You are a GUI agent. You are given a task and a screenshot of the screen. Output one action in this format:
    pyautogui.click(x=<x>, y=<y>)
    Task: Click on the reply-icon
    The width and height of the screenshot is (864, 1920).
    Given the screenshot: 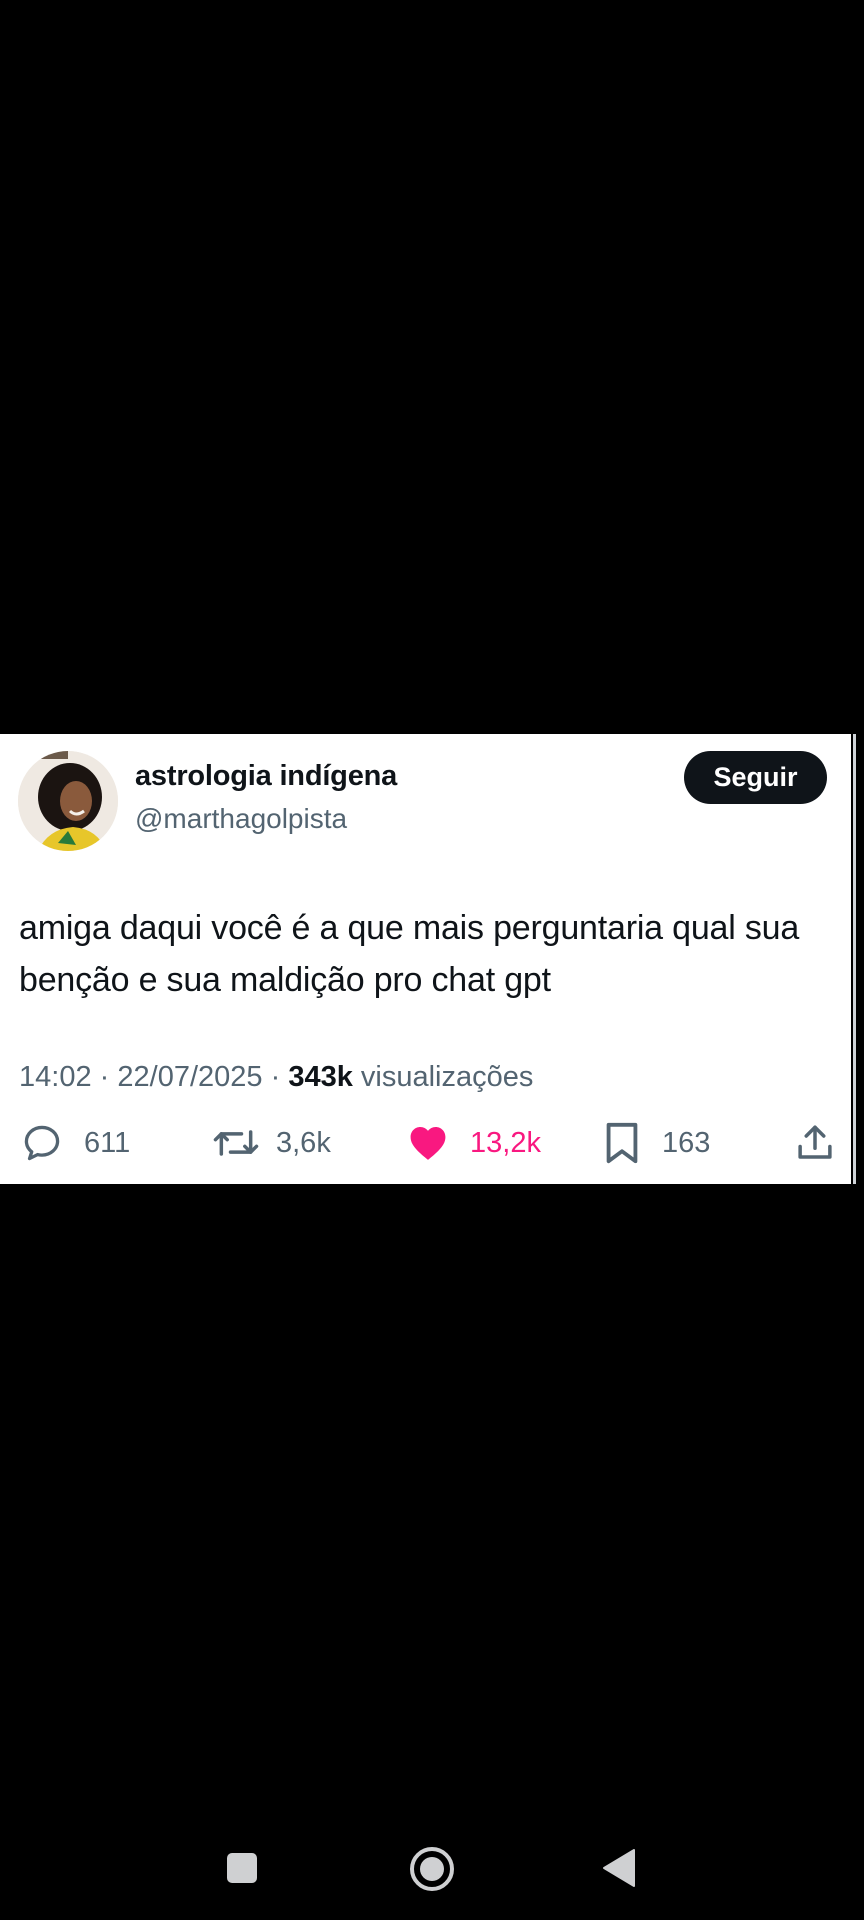 What is the action you would take?
    pyautogui.click(x=42, y=1143)
    